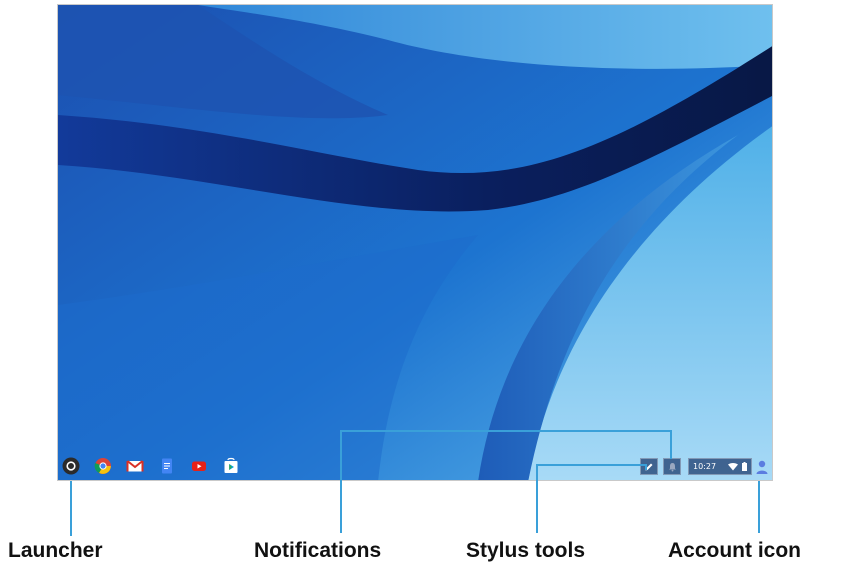  I want to click on account-button, so click(762, 466).